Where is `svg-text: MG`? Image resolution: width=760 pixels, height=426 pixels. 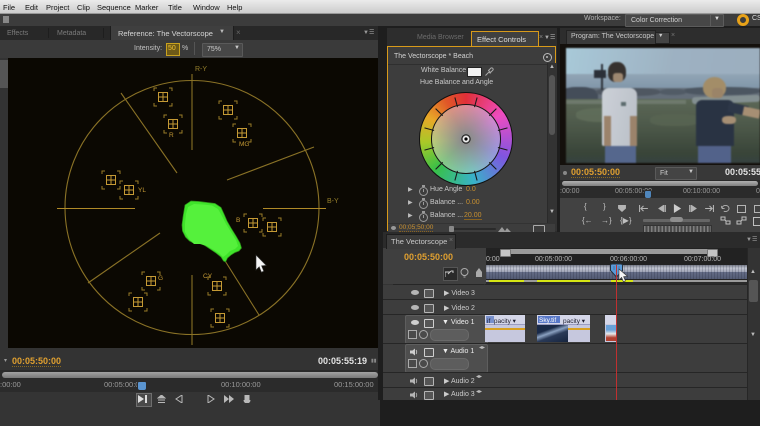
svg-text: MG is located at coordinates (244, 144).